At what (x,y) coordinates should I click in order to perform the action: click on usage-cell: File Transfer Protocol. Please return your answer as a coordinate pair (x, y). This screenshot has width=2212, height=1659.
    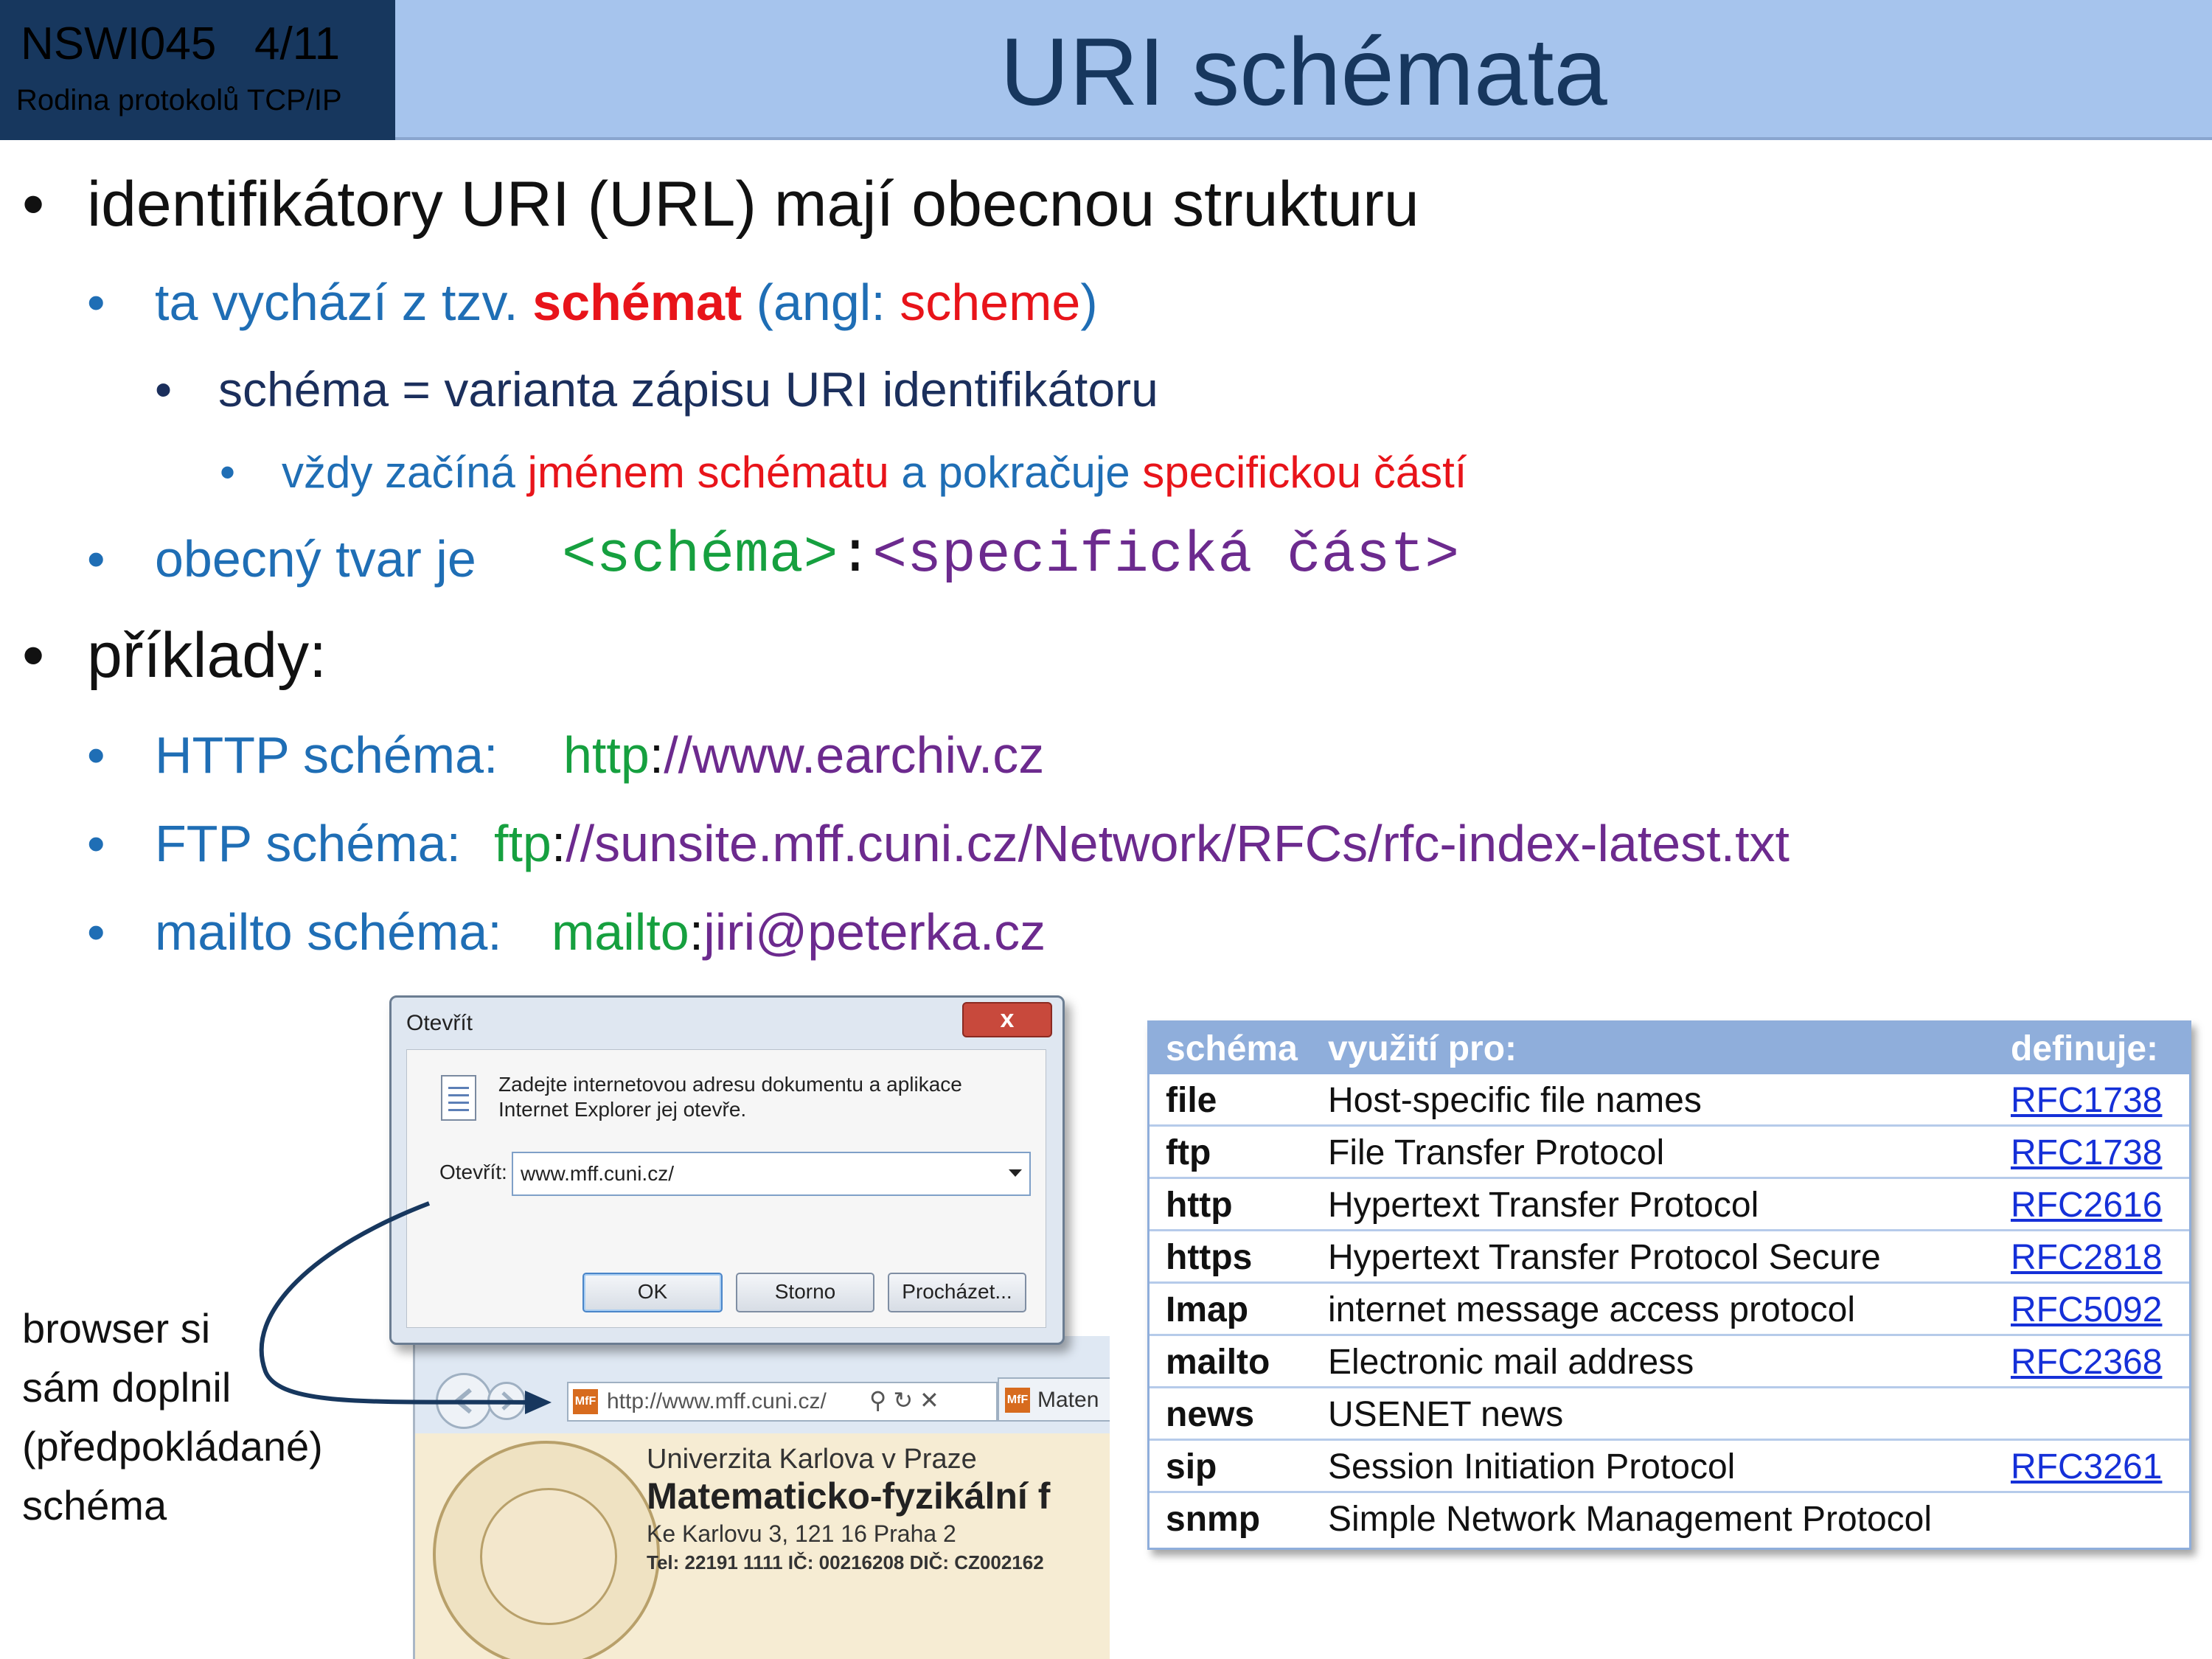
    Looking at the image, I should click on (1496, 1152).